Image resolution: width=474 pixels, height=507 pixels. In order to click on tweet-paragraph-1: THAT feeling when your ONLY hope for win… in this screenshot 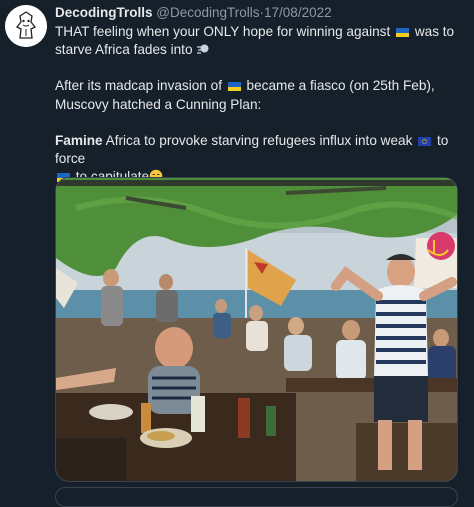, I will do `click(261, 41)`.